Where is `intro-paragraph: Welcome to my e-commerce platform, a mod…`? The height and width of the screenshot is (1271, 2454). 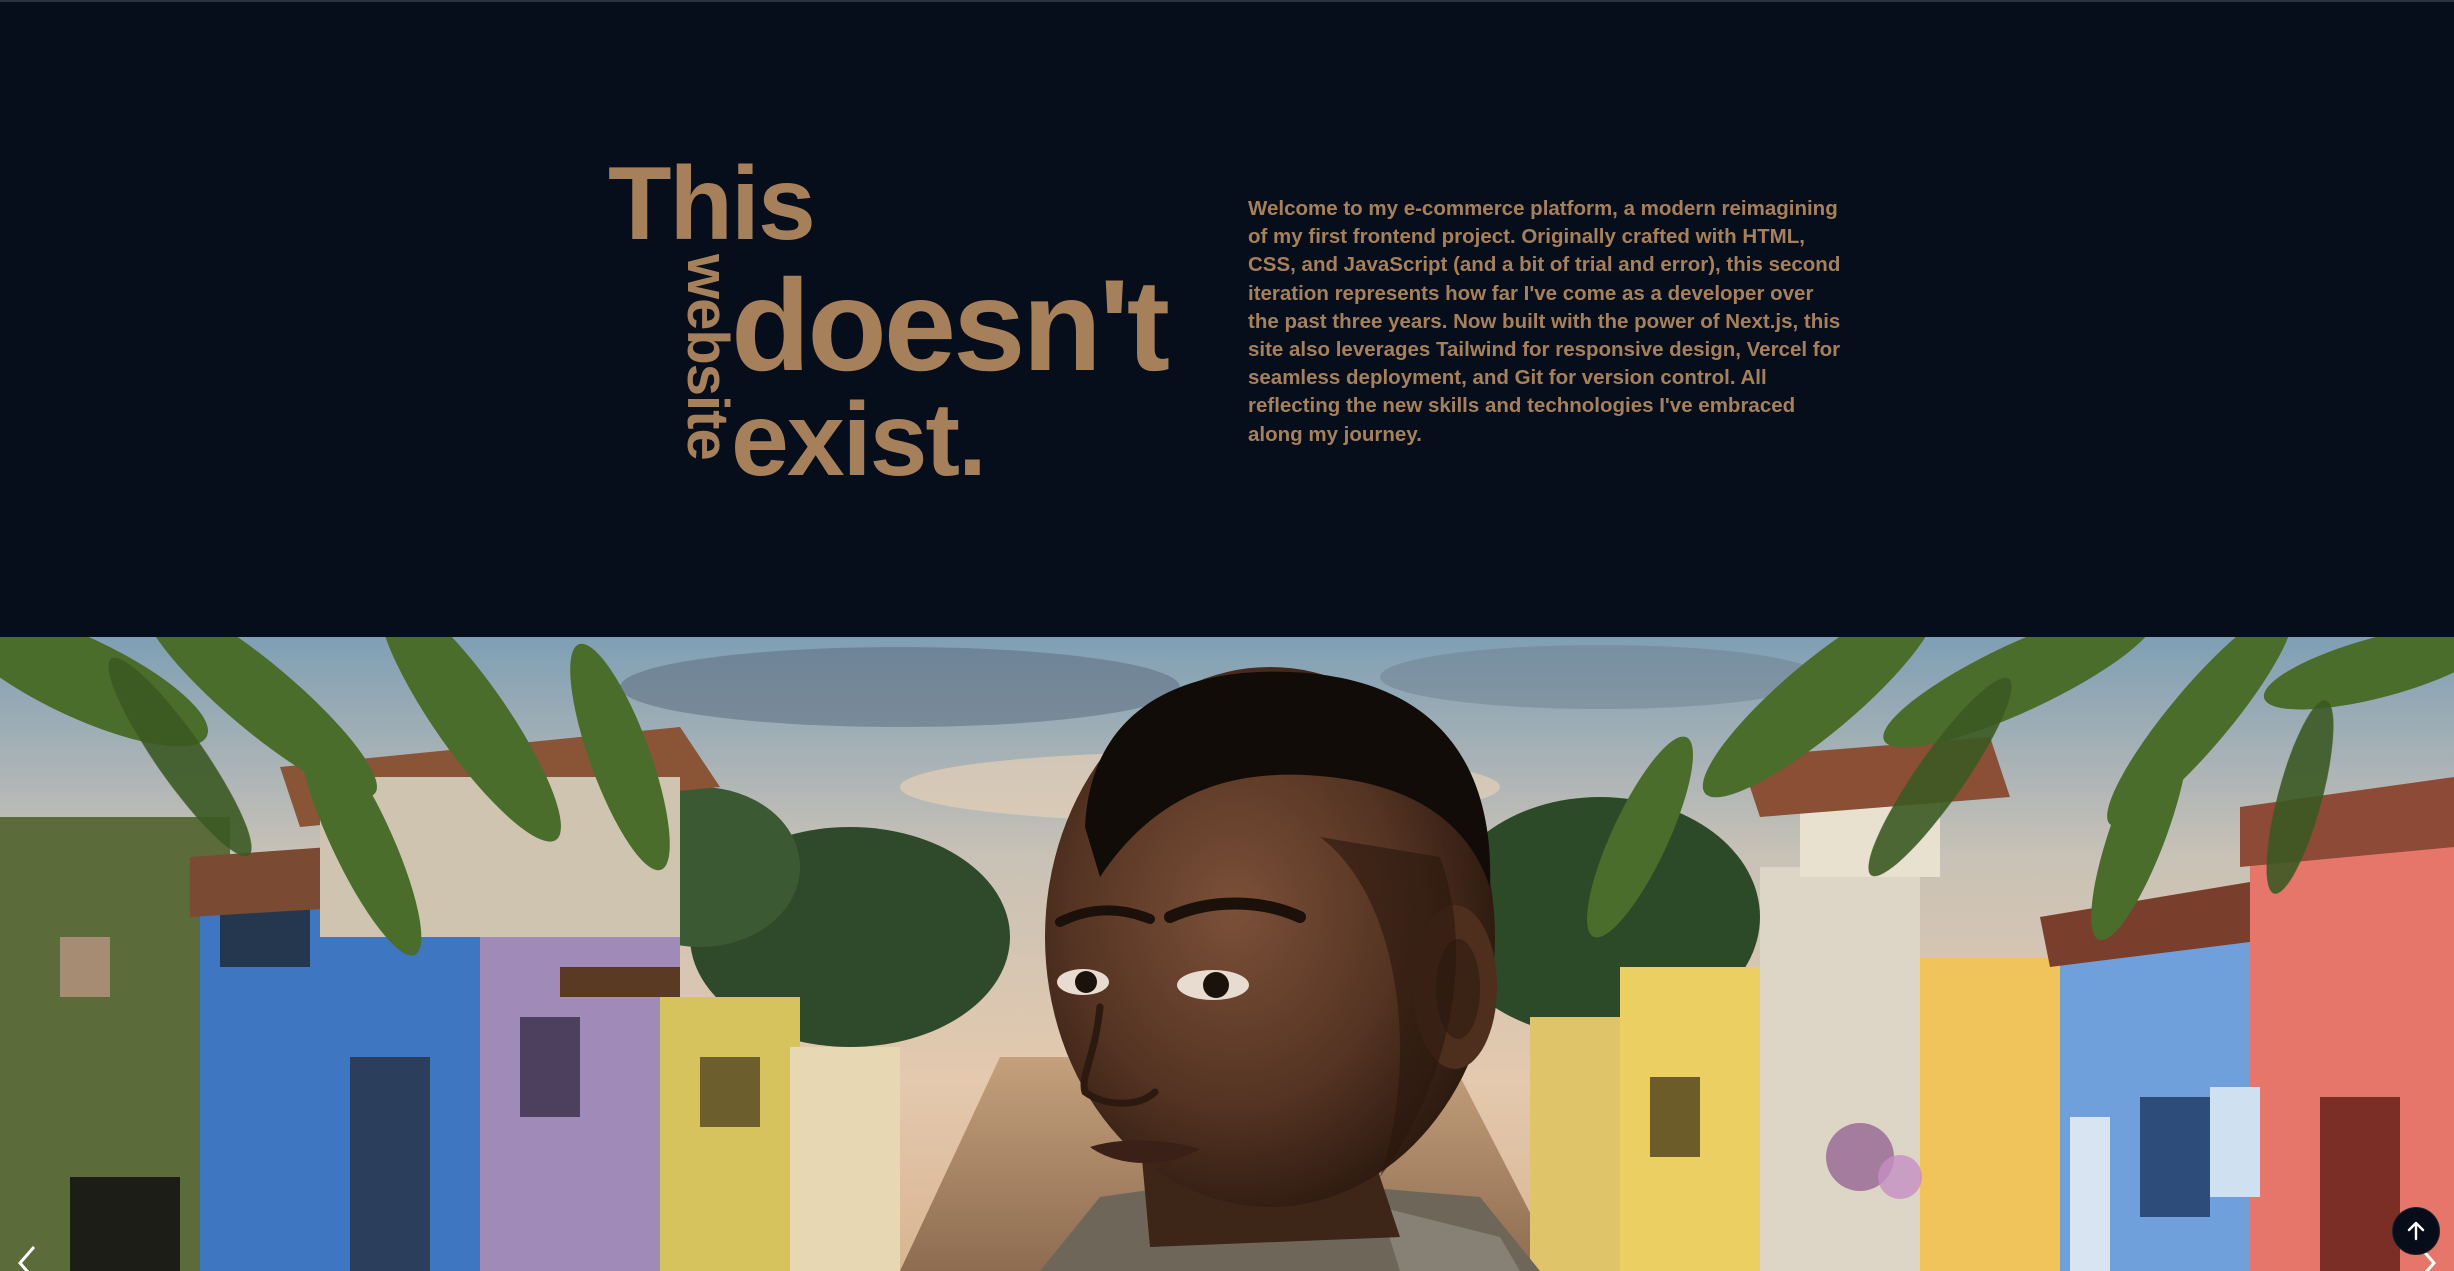
intro-paragraph: Welcome to my e-commerce platform, a mod… is located at coordinates (1544, 321).